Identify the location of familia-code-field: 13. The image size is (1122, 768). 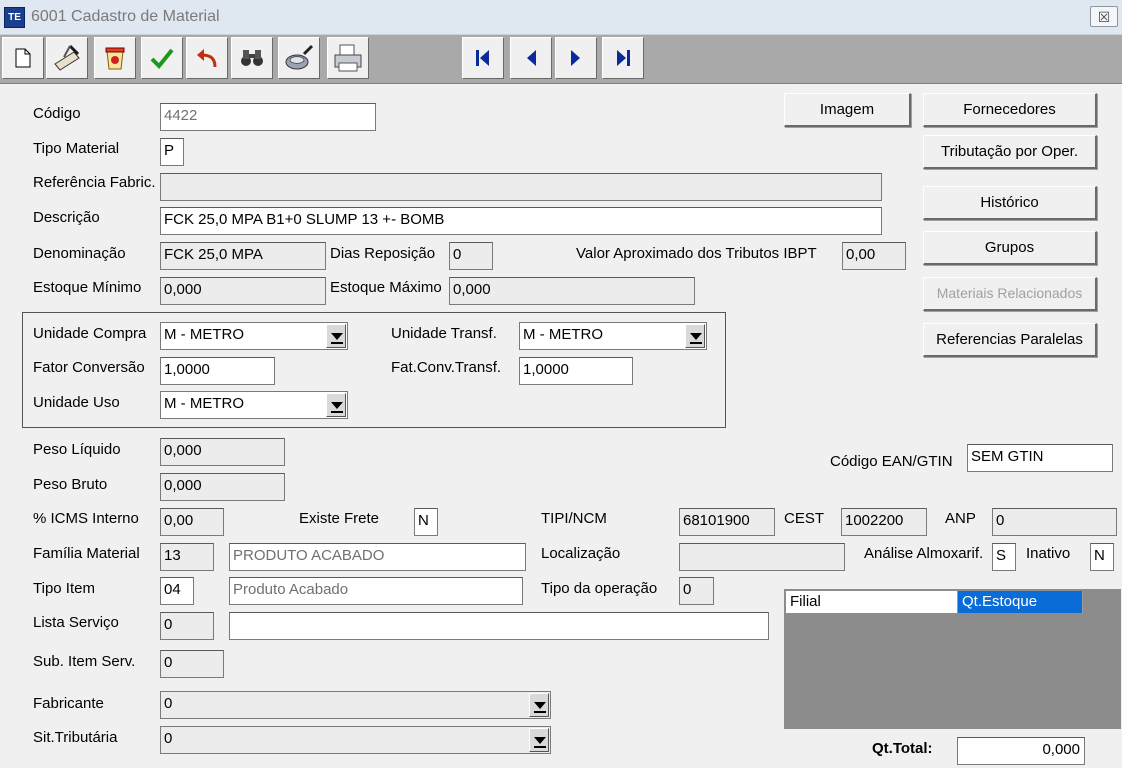
(187, 557).